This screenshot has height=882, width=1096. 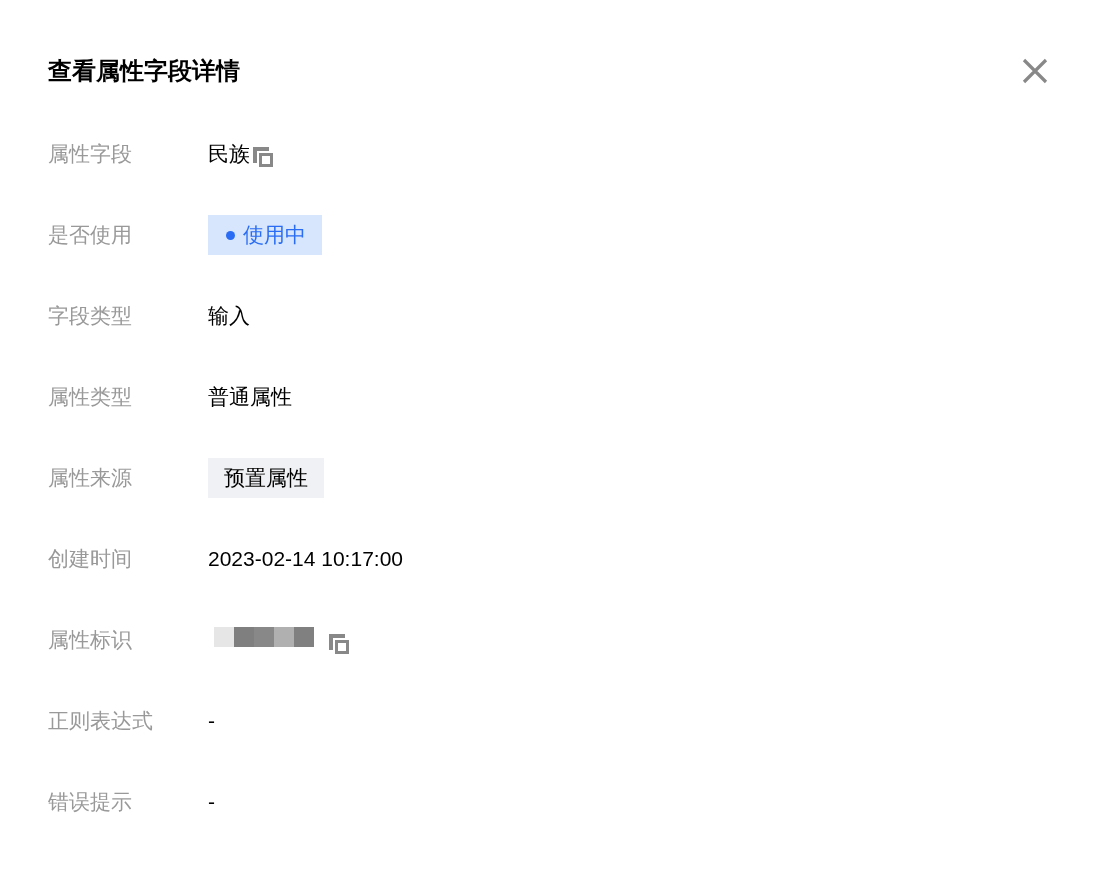 What do you see at coordinates (90, 478) in the screenshot?
I see `field-label: 属性来源` at bounding box center [90, 478].